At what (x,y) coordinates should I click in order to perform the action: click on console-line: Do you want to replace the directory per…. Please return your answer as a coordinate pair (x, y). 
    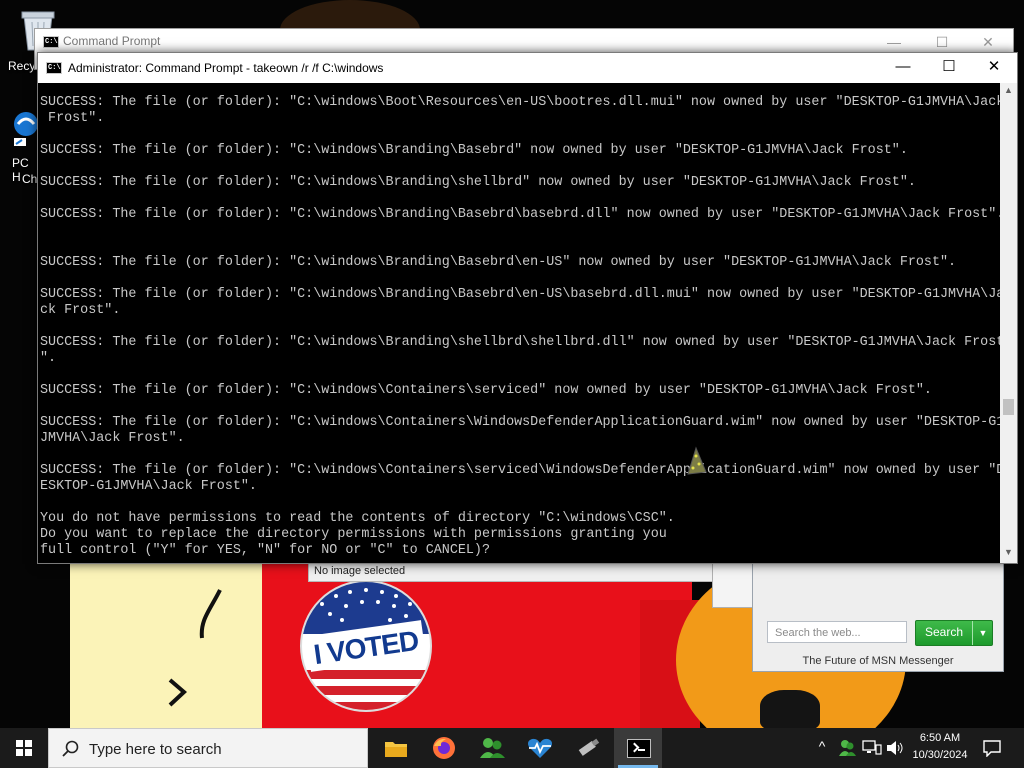
    Looking at the image, I should click on (353, 534).